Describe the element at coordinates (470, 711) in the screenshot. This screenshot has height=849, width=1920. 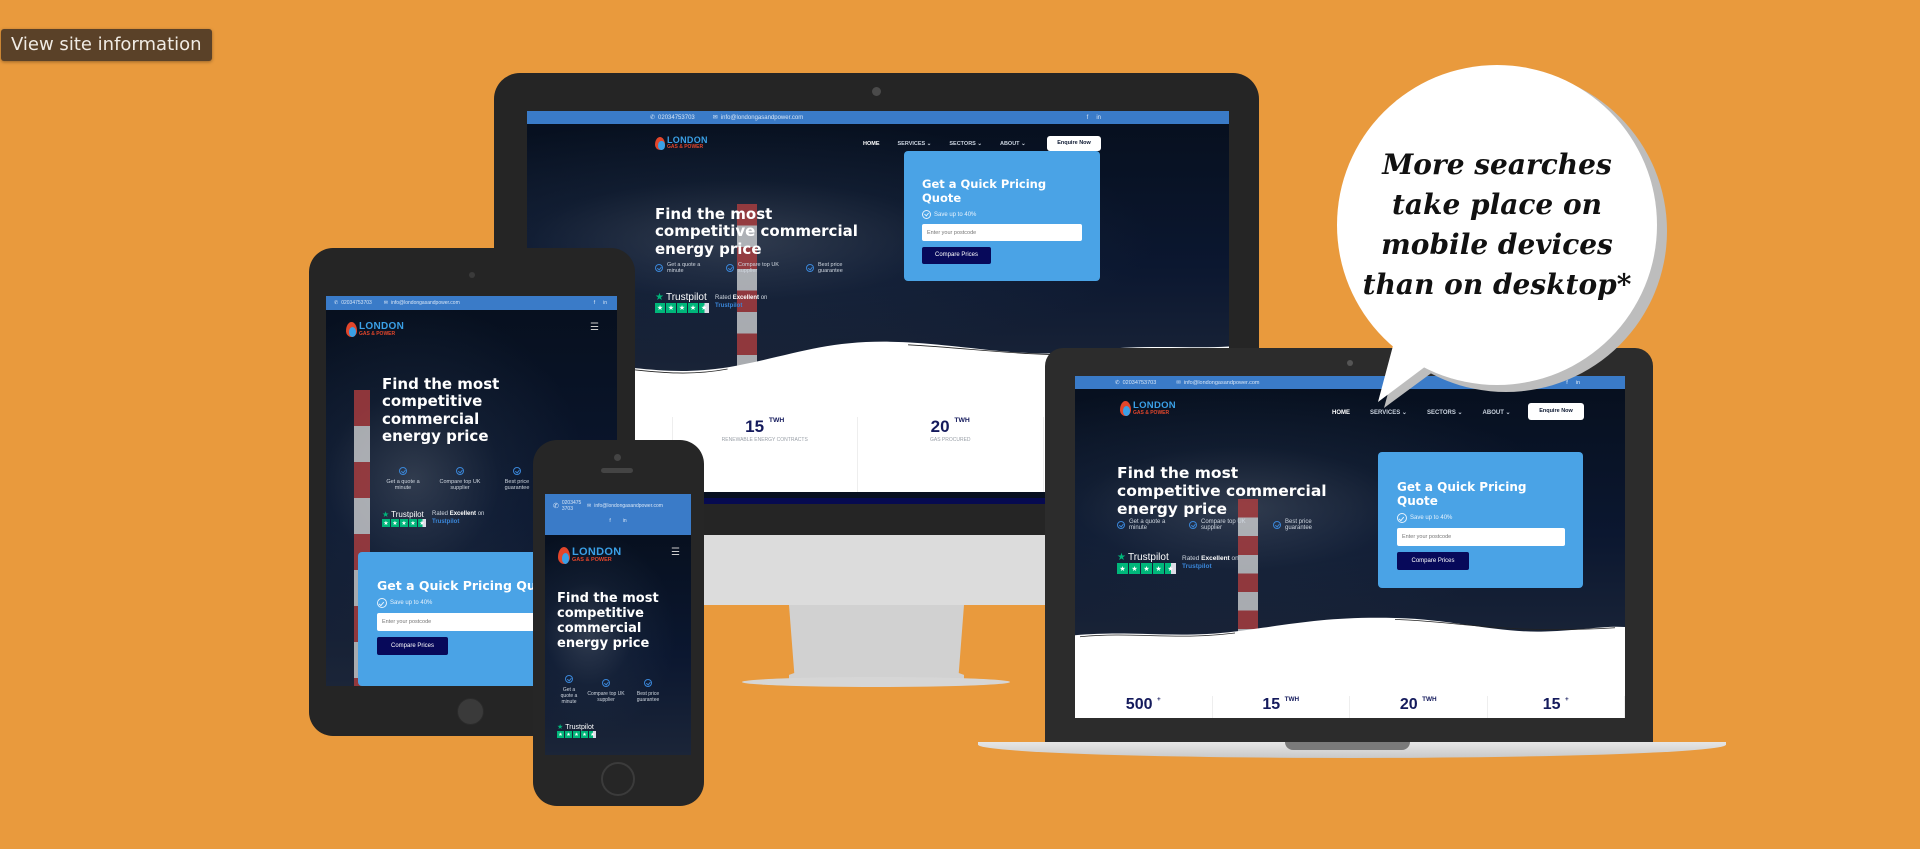
I see `tablet-home-button` at that location.